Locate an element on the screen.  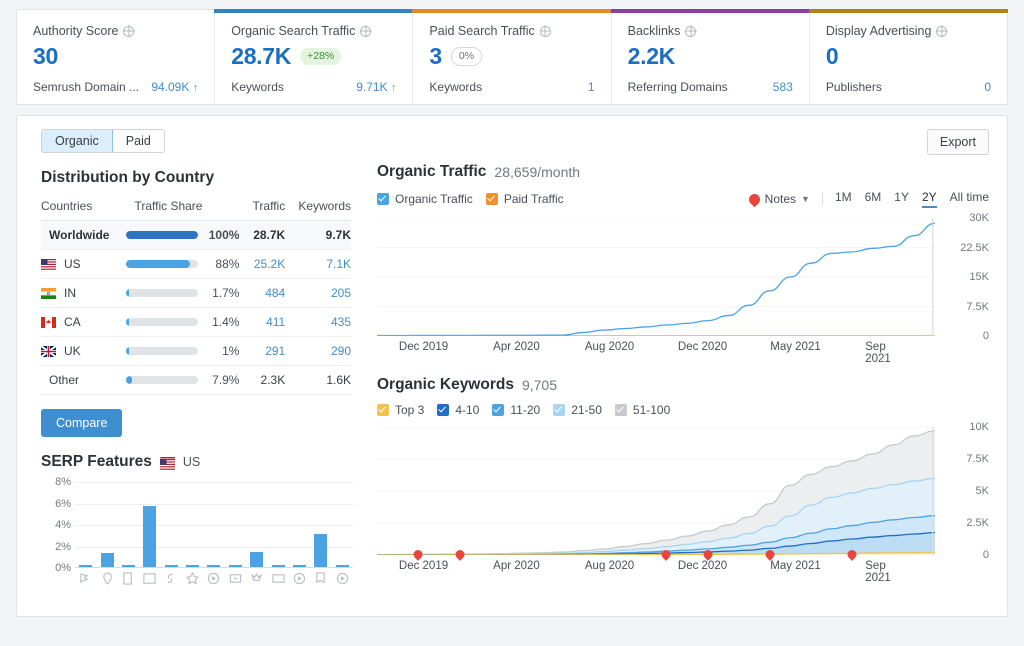
people-also-ask-icon is located at coordinates (342, 578).